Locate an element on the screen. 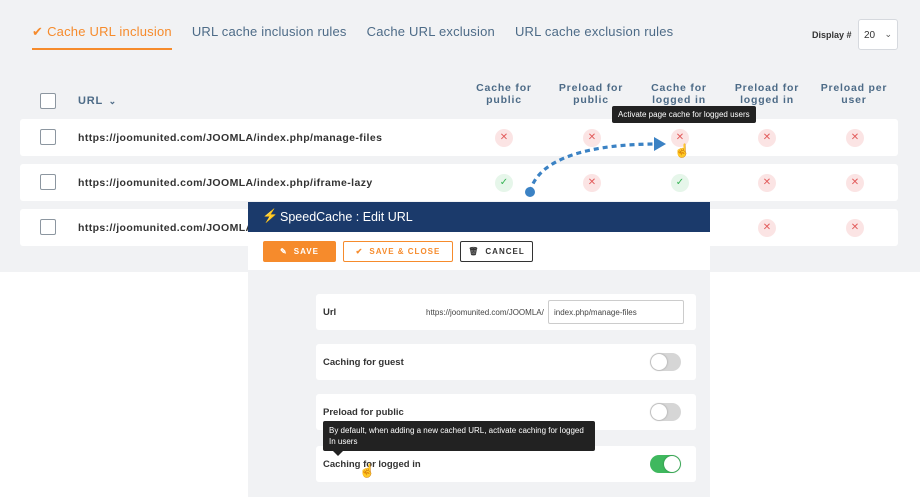 The image size is (920, 497). display-label: Display # is located at coordinates (832, 35).